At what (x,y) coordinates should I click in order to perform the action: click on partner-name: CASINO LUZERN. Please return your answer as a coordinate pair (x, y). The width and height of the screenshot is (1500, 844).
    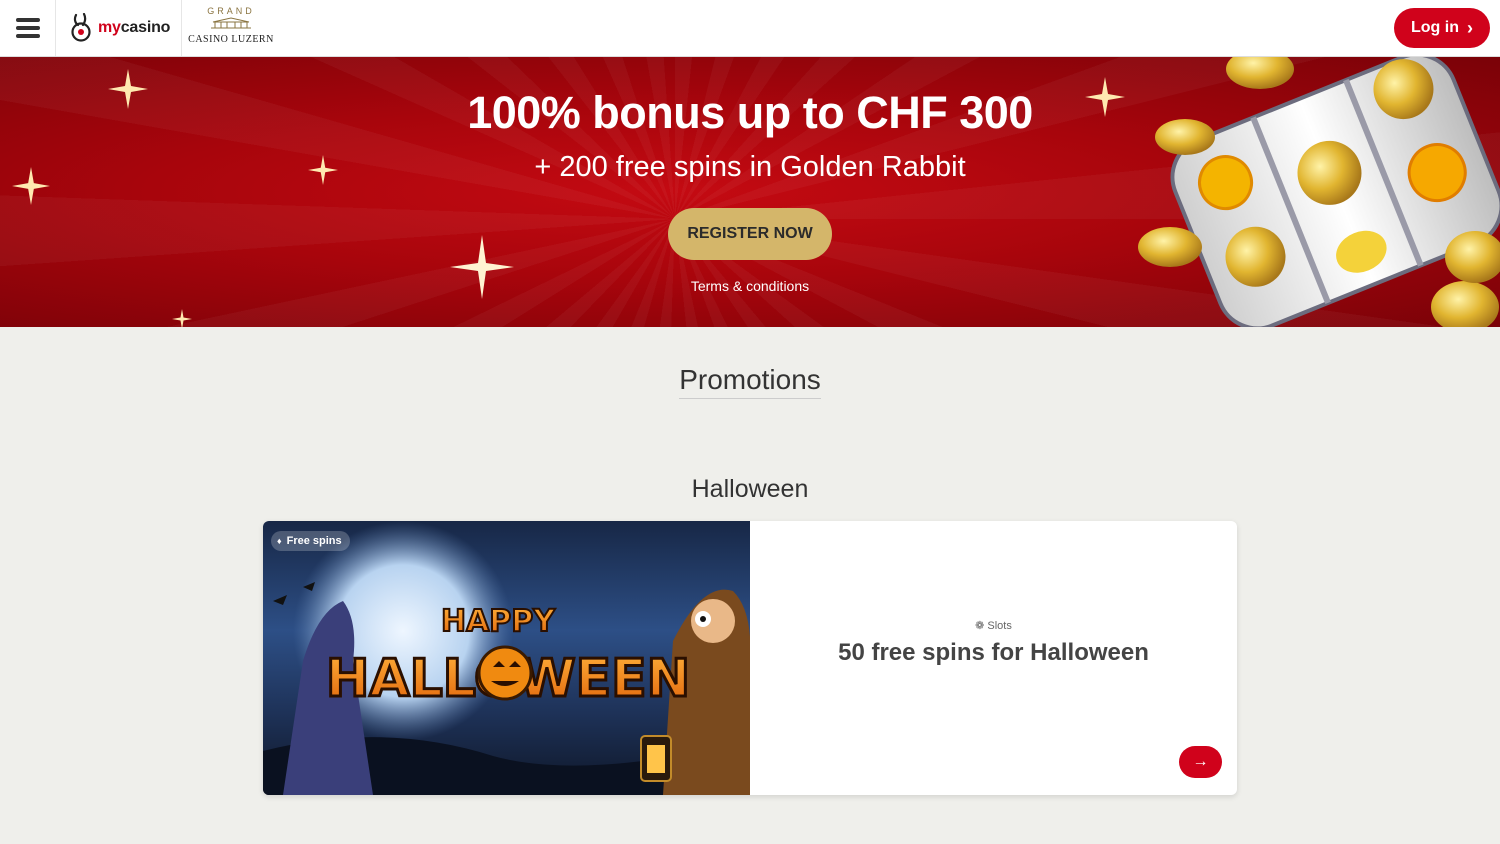
    Looking at the image, I should click on (231, 39).